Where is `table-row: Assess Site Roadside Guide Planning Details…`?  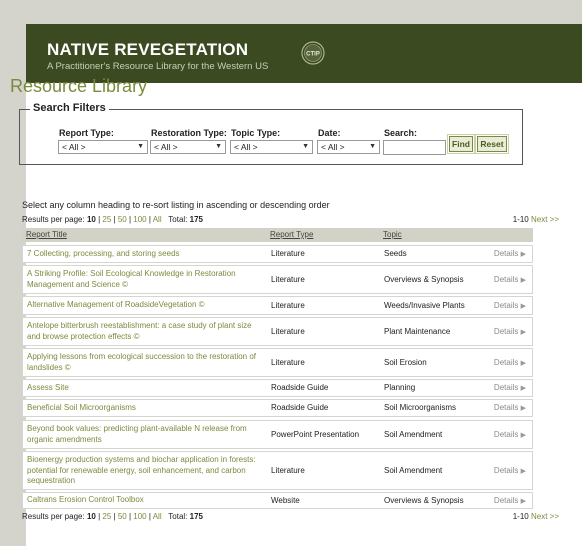 table-row: Assess Site Roadside Guide Planning Details… is located at coordinates (277, 388).